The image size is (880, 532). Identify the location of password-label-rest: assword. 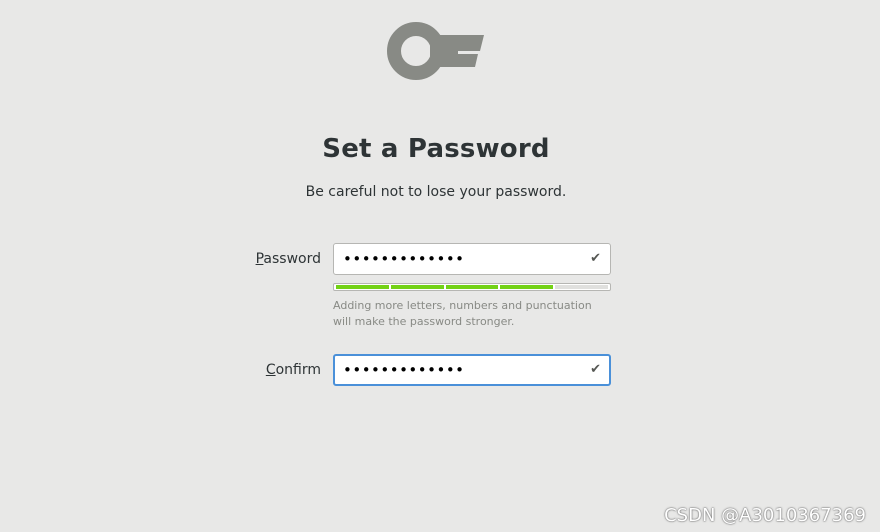
(292, 259).